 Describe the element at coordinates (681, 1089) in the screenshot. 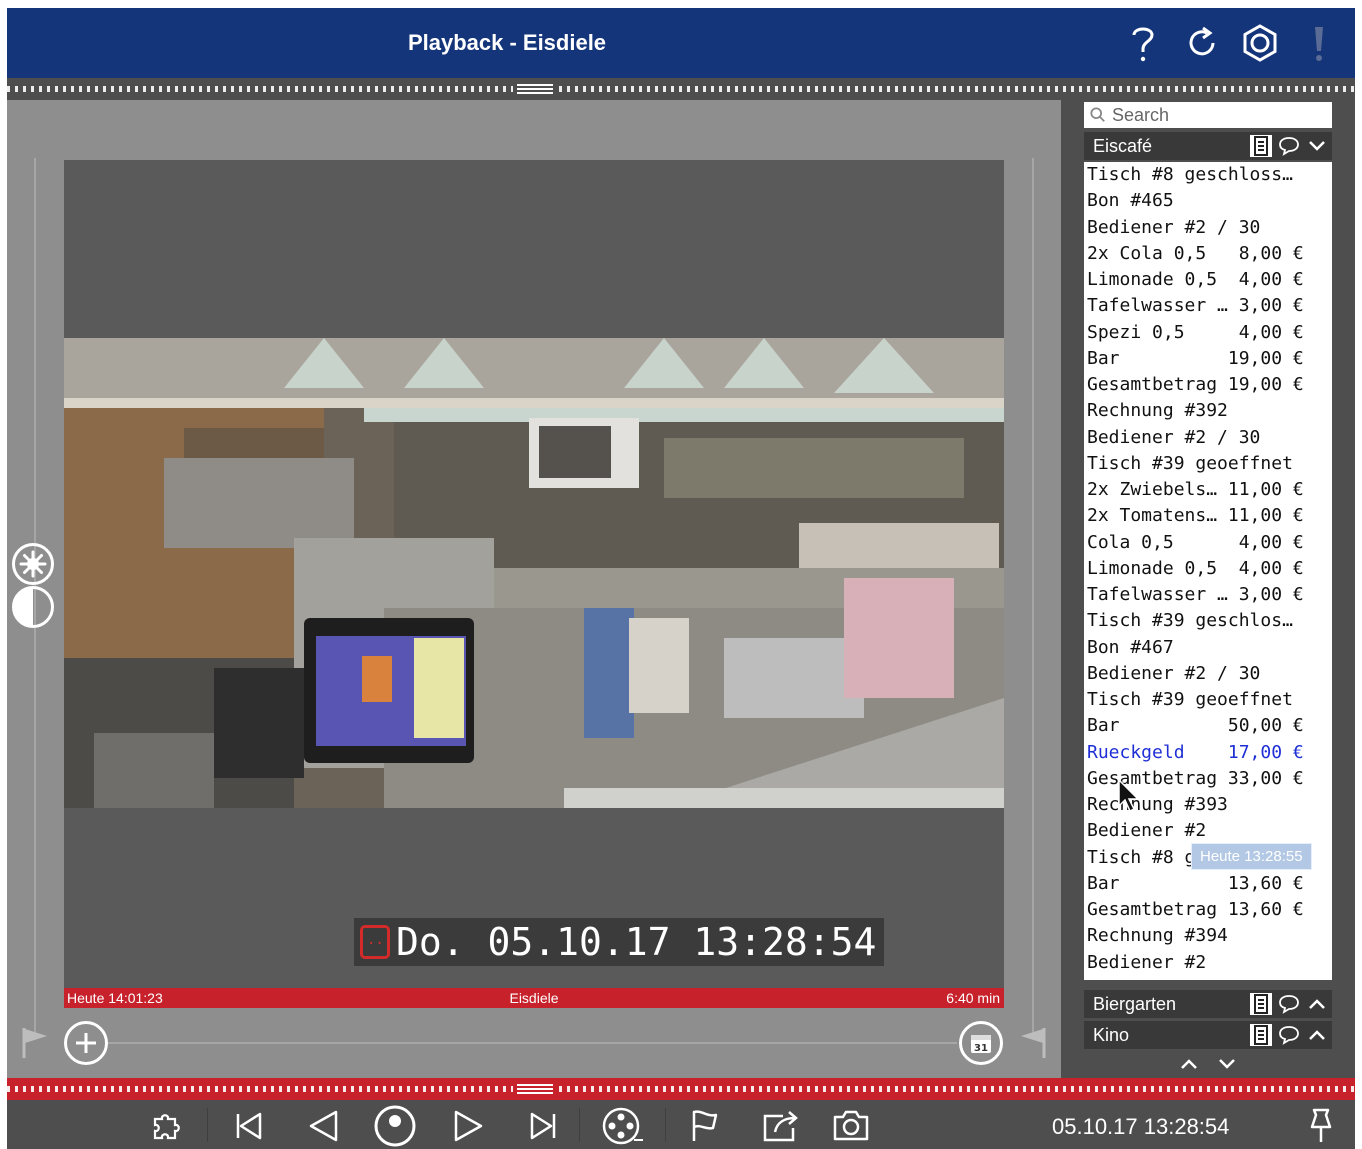

I see `bottom-resize-handle` at that location.